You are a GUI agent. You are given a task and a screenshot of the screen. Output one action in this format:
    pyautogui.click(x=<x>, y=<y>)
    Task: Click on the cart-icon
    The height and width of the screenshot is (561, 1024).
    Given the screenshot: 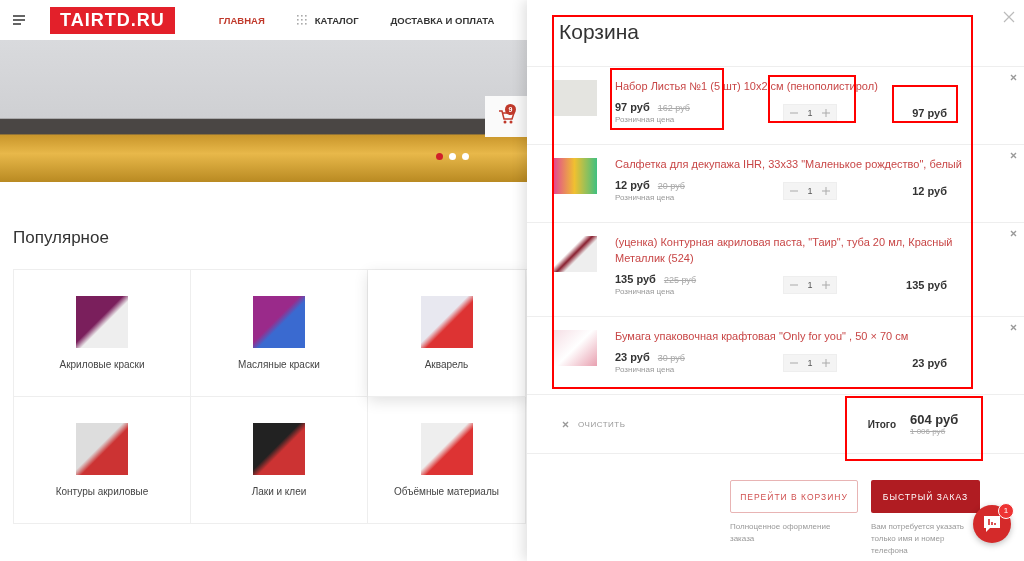 What is the action you would take?
    pyautogui.click(x=506, y=116)
    